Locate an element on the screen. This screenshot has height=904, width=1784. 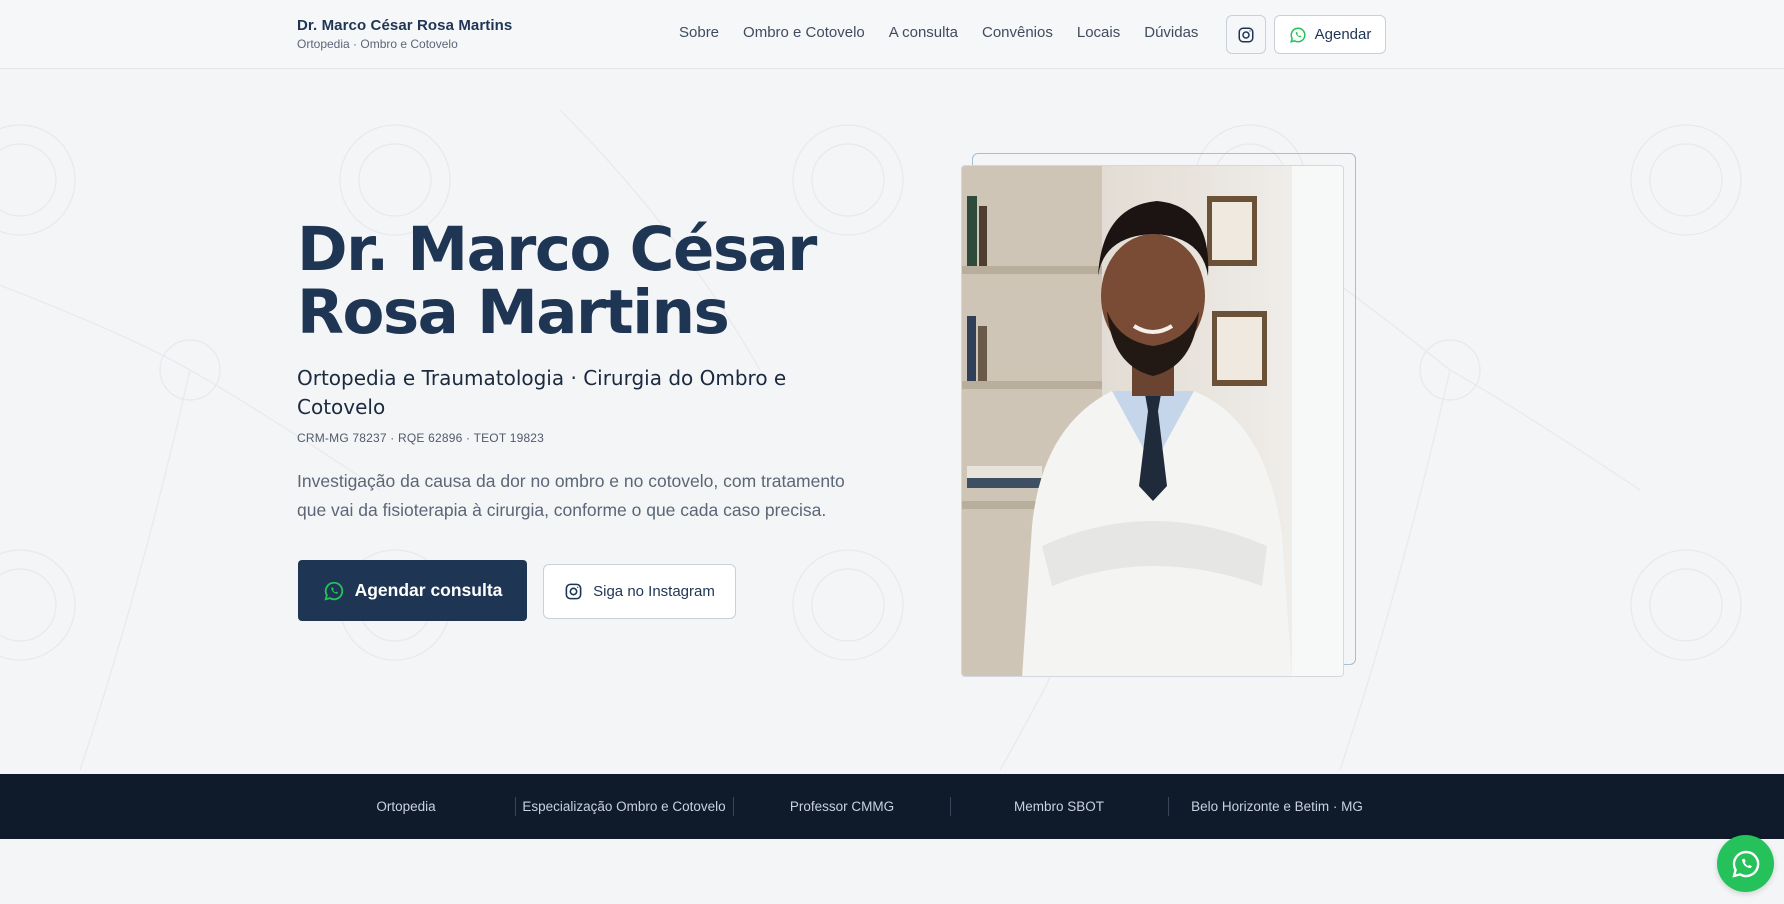
strip-item-ortopedia: Ortopedia is located at coordinates (406, 806).